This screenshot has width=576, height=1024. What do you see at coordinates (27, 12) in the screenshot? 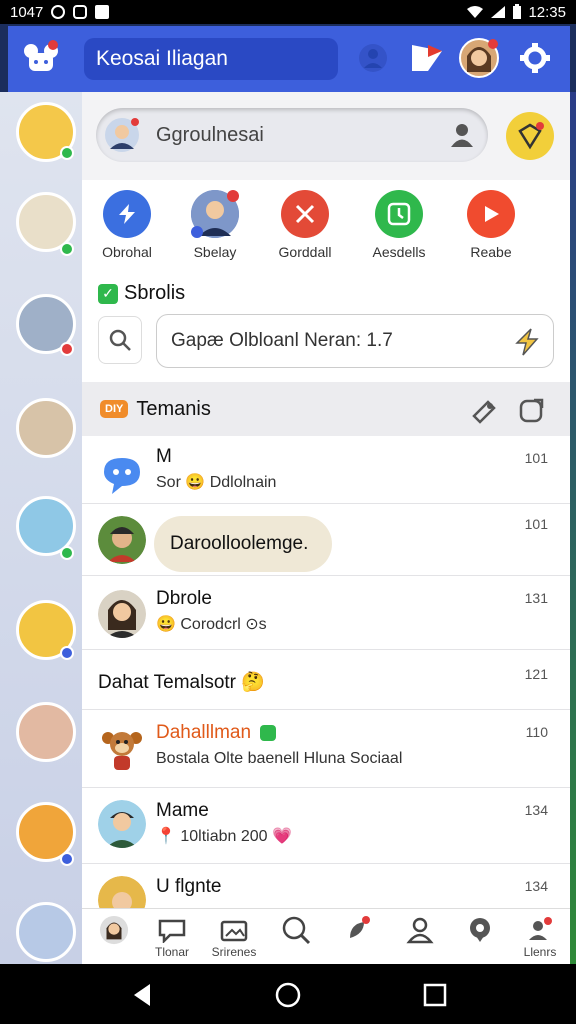
I see `status-time-left: 1047` at bounding box center [27, 12].